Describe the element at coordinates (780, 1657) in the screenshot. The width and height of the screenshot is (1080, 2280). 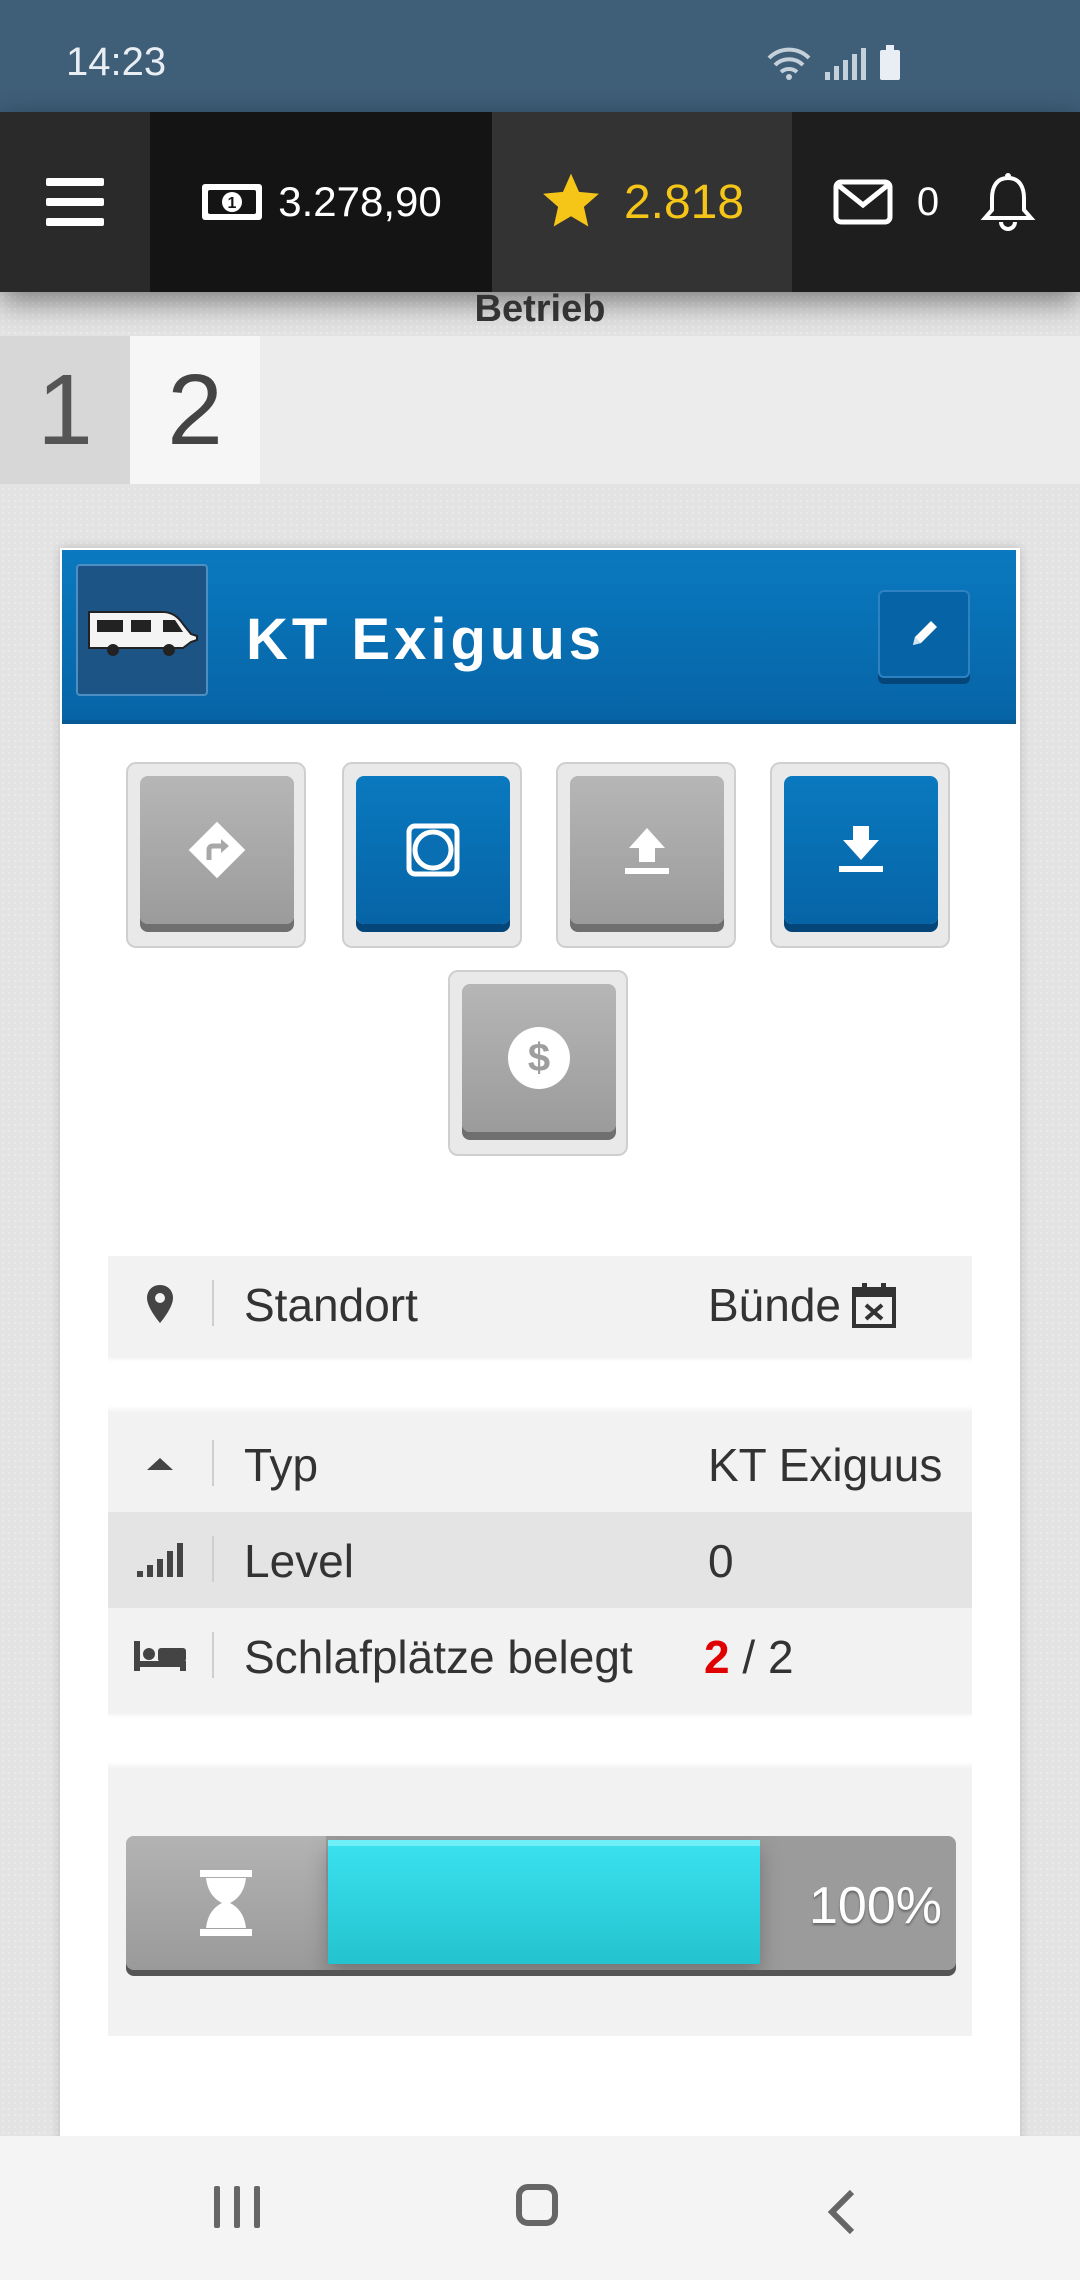
I see `schlafplaetze-total: 2` at that location.